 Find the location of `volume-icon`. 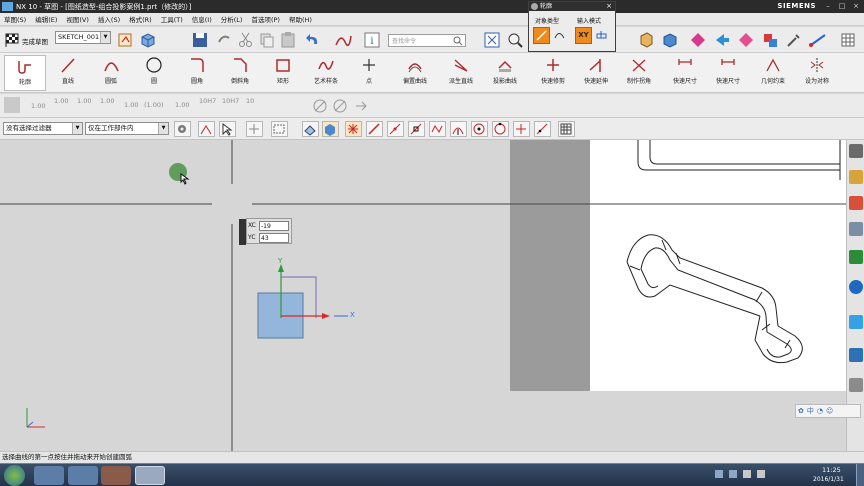

volume-icon is located at coordinates (761, 474).